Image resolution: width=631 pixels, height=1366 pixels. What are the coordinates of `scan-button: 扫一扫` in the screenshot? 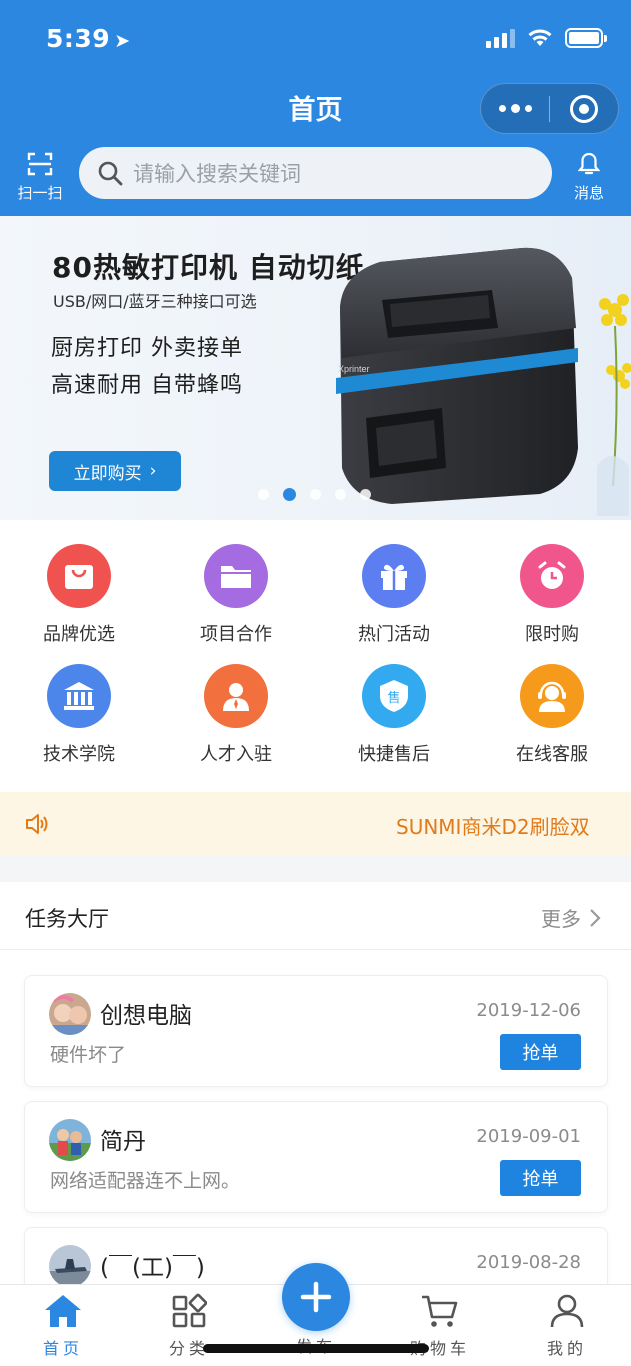 It's located at (40, 177).